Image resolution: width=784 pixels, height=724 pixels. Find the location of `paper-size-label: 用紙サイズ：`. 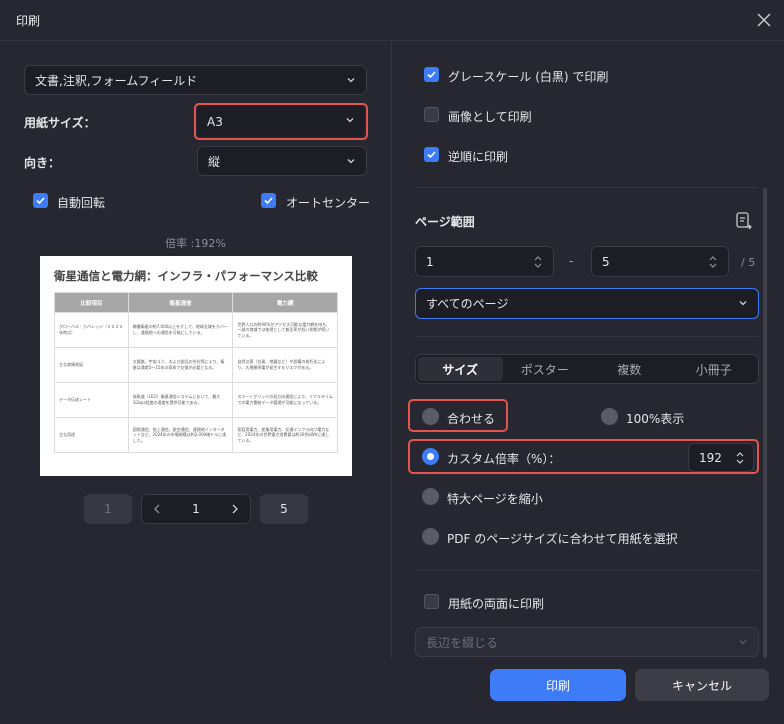

paper-size-label: 用紙サイズ： is located at coordinates (60, 123).